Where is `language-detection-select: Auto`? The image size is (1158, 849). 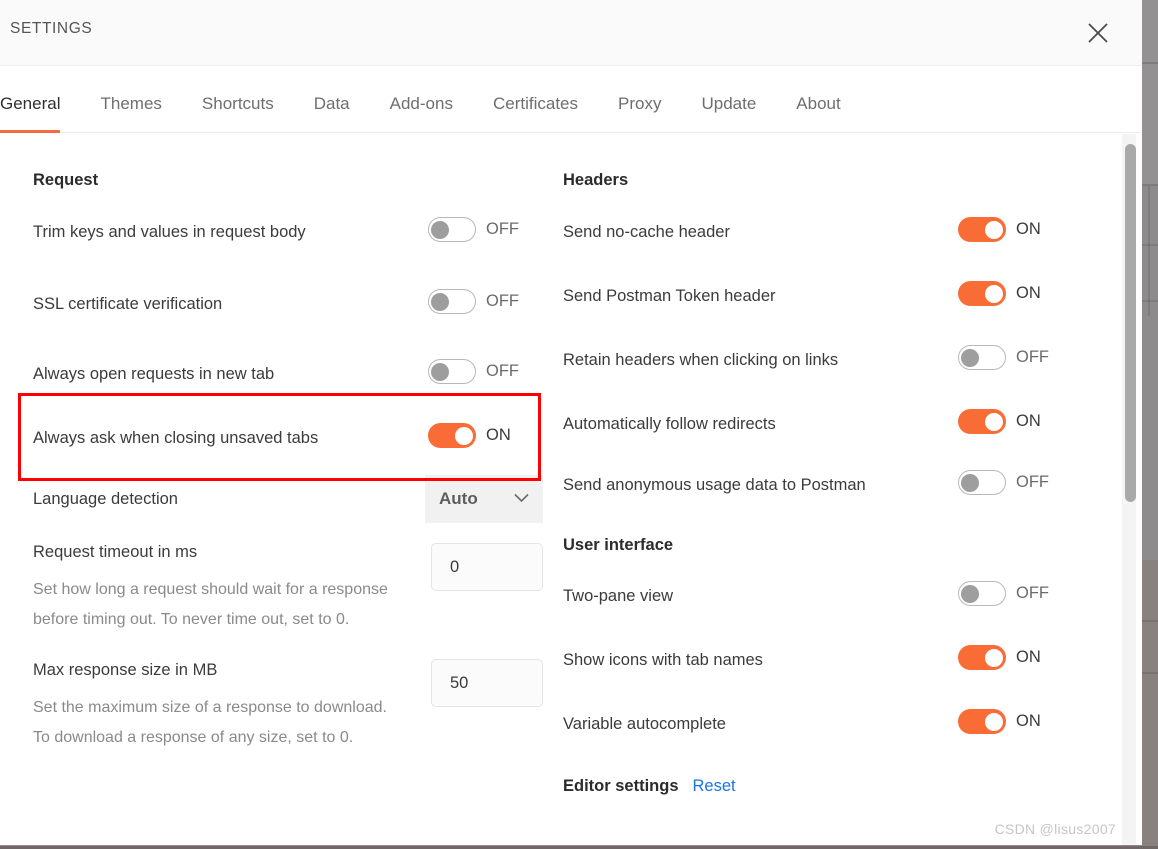 language-detection-select: Auto is located at coordinates (484, 499).